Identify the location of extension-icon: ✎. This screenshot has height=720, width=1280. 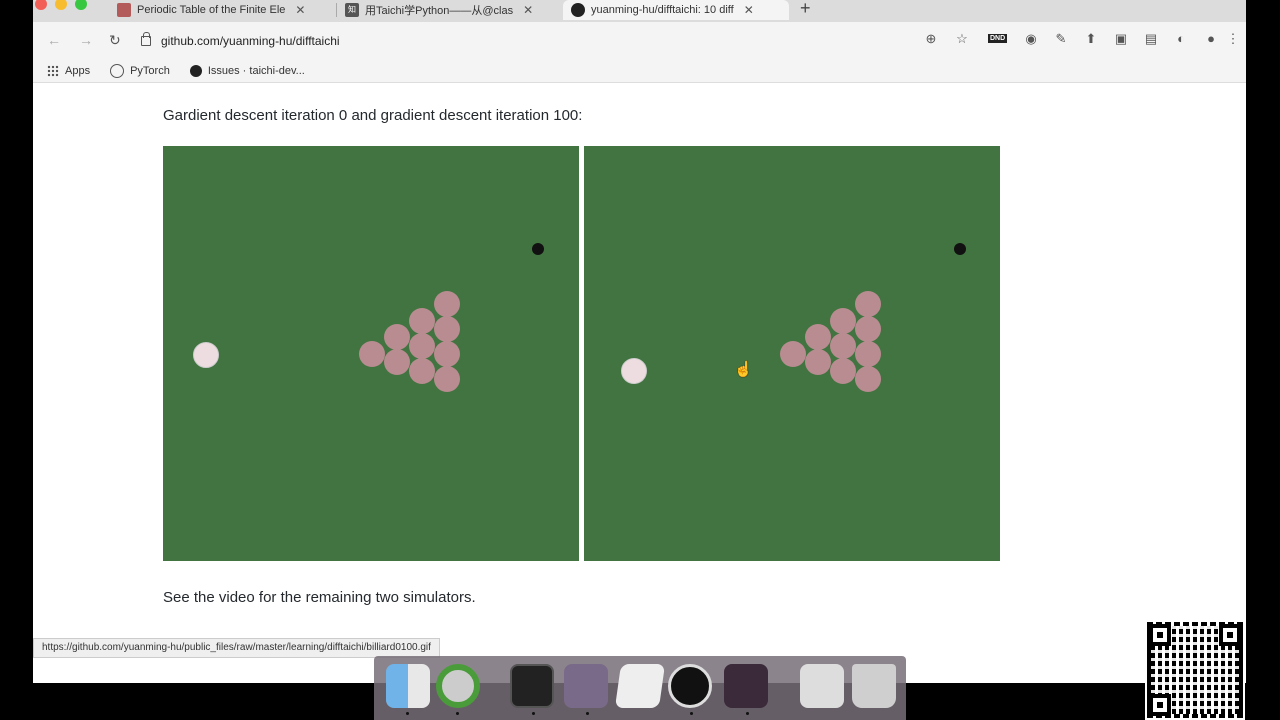
(1061, 39).